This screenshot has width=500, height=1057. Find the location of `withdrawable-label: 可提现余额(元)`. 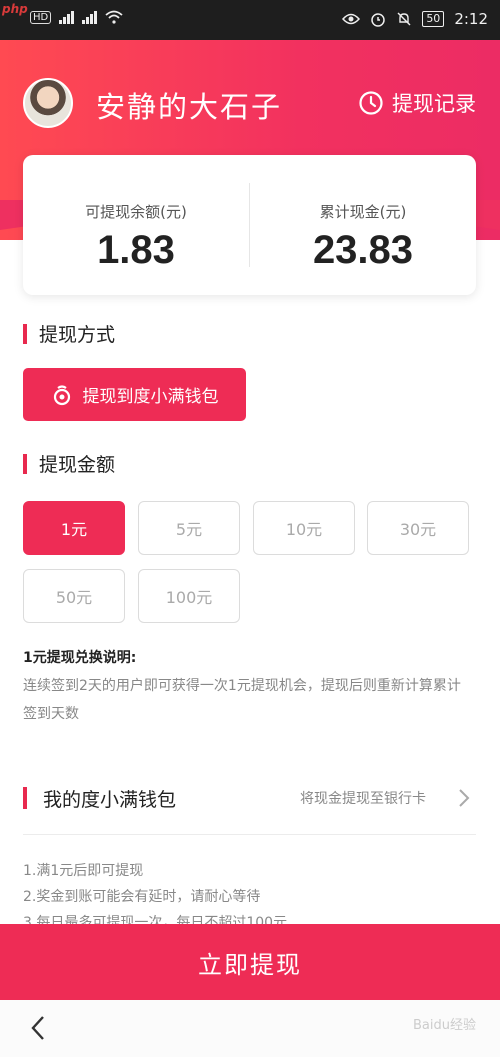

withdrawable-label: 可提现余额(元) is located at coordinates (136, 212).